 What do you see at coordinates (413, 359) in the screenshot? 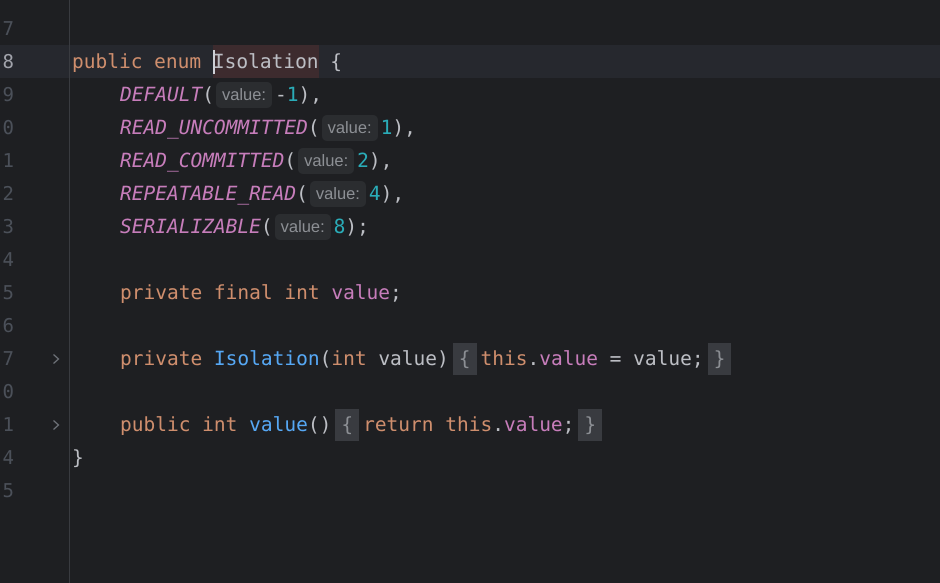
I see `code-text: value)` at bounding box center [413, 359].